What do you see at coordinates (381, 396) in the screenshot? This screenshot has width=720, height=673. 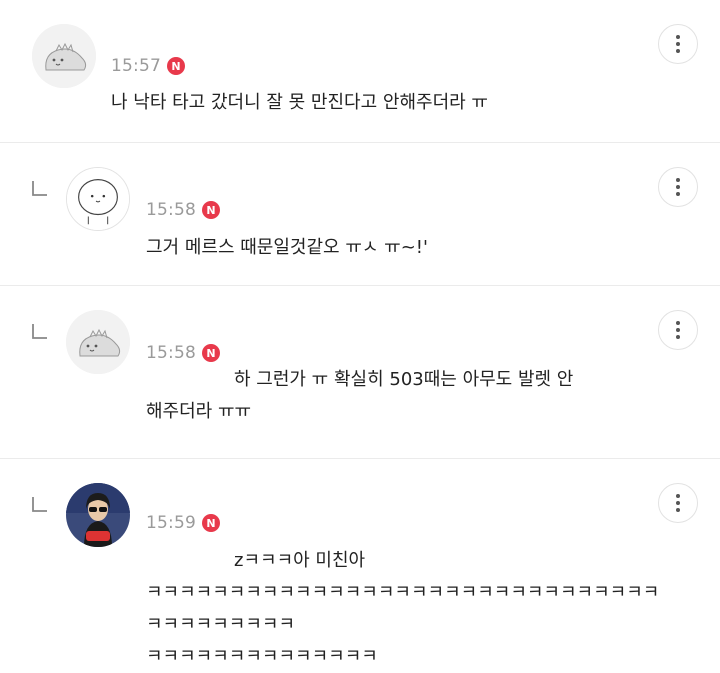 I see `comment-text: 하 그런가 ㅠ 확실히 503때는 아무도 발렛 안 해주더라 ㅠㅠ` at bounding box center [381, 396].